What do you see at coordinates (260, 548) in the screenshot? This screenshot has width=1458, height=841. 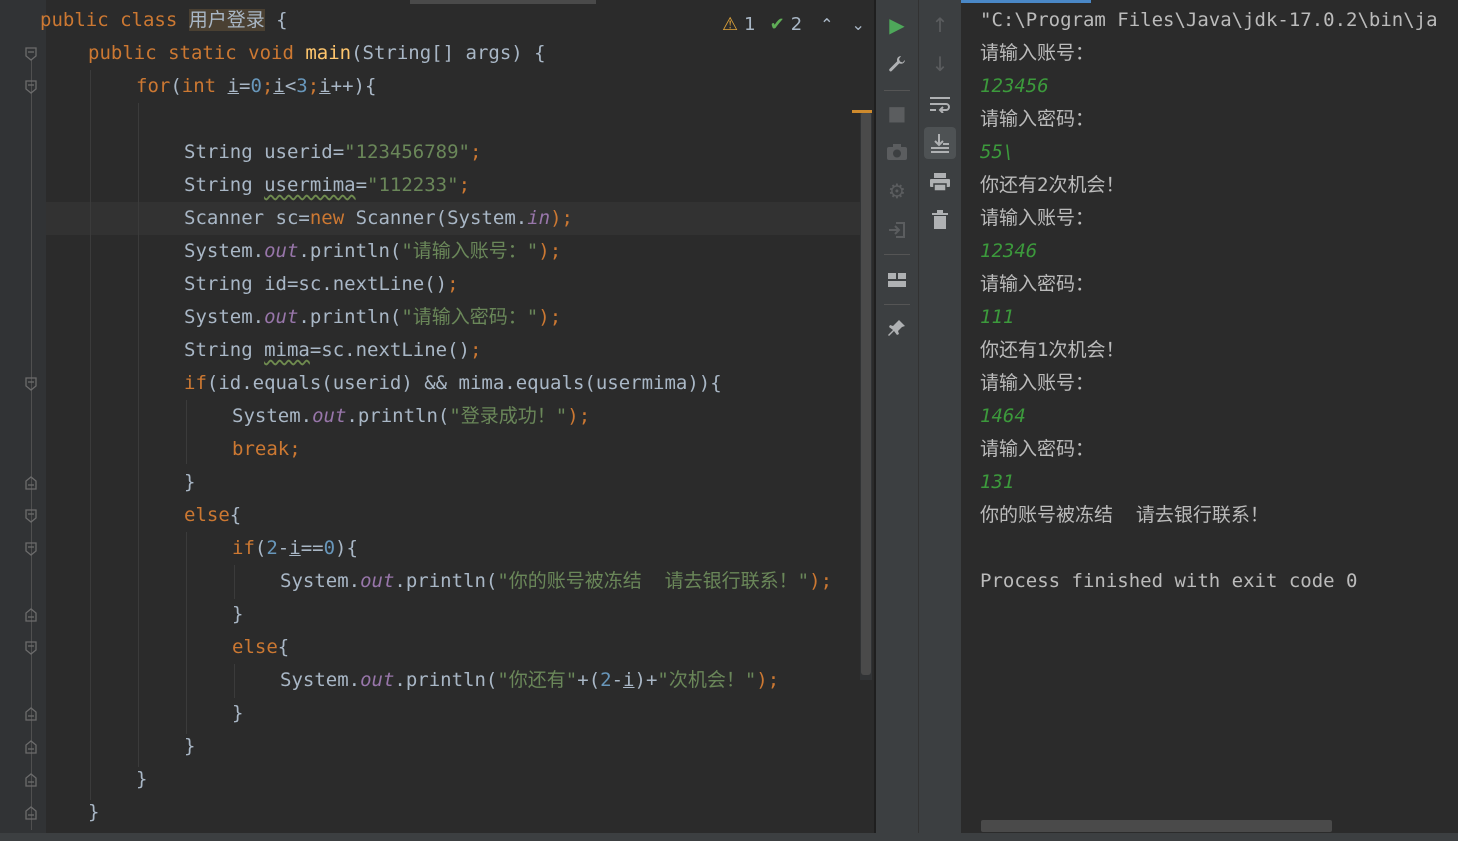 I see `code-token: (` at bounding box center [260, 548].